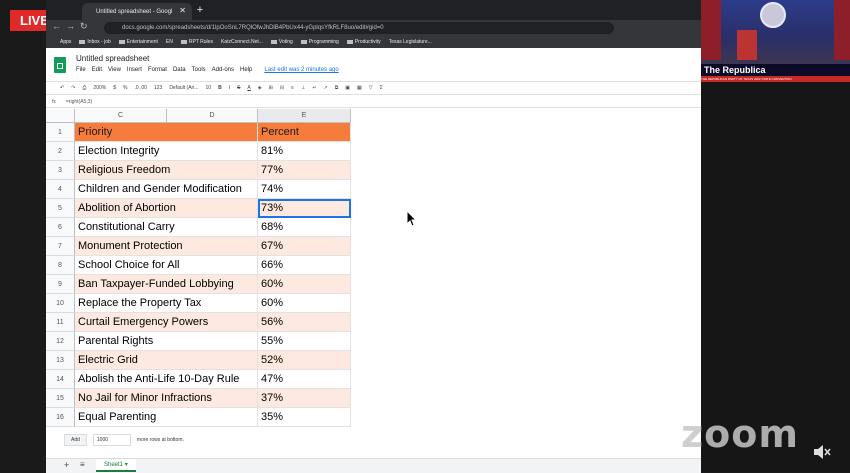 Image resolution: width=850 pixels, height=473 pixels. What do you see at coordinates (304, 398) in the screenshot?
I see `percent-cell: 37%` at bounding box center [304, 398].